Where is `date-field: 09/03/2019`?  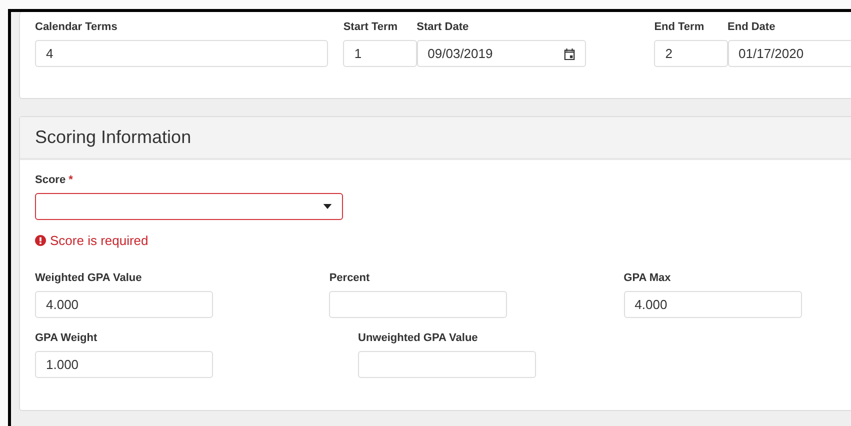
date-field: 09/03/2019 is located at coordinates (501, 53).